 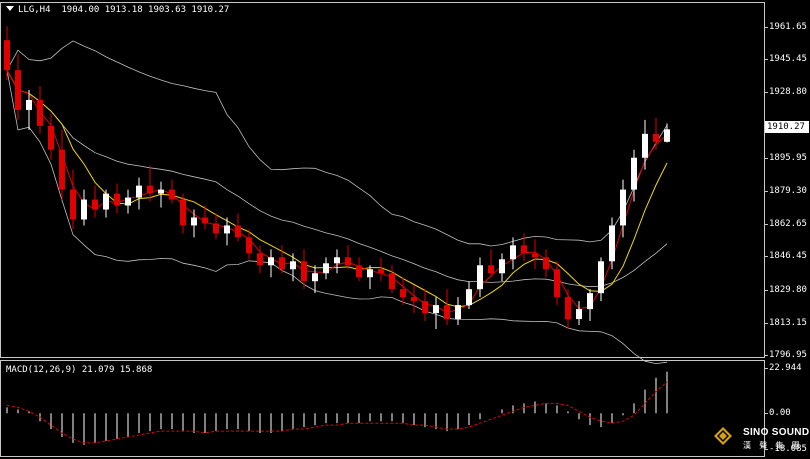 I want to click on logo-name: SINO SOUND, so click(x=776, y=432).